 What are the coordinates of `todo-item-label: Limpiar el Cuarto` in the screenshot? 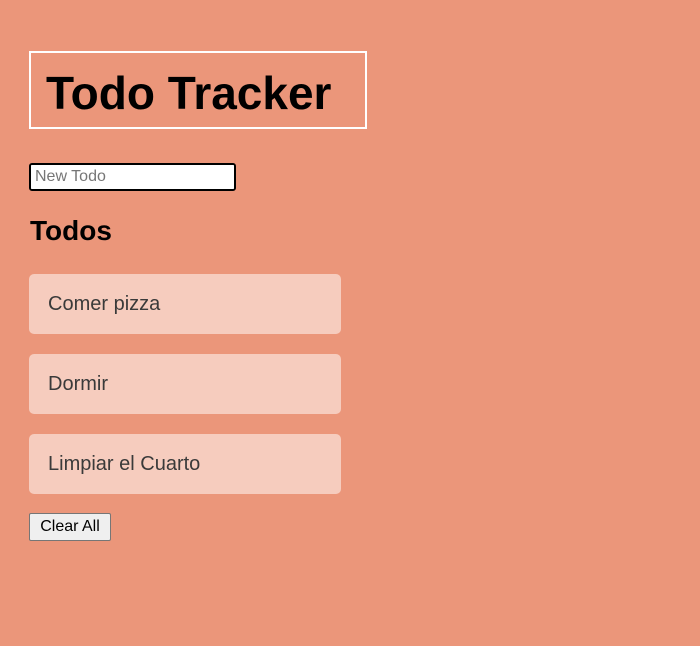 It's located at (124, 463).